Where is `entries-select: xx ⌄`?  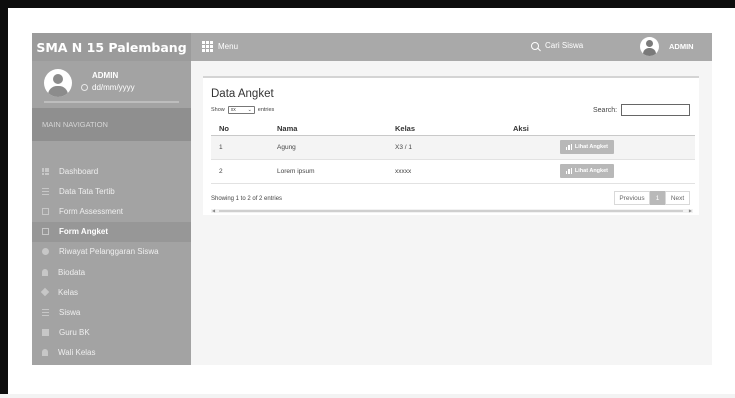
entries-select: xx ⌄ is located at coordinates (241, 110).